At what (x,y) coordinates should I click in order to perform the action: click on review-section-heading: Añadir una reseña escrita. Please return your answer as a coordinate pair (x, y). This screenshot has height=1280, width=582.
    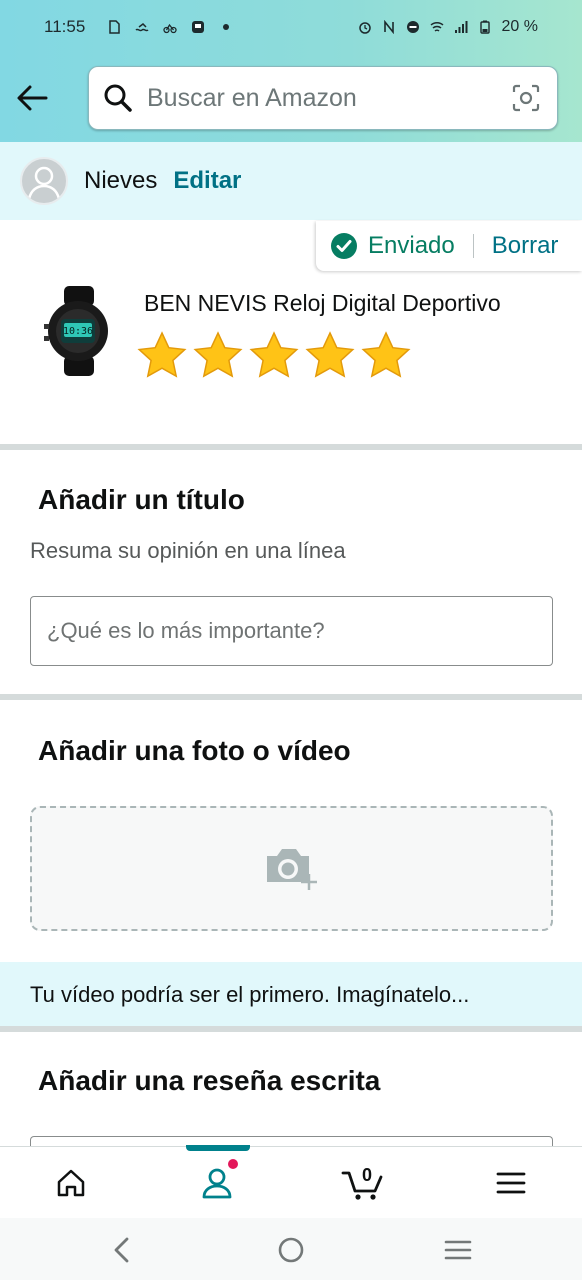
    Looking at the image, I should click on (209, 1080).